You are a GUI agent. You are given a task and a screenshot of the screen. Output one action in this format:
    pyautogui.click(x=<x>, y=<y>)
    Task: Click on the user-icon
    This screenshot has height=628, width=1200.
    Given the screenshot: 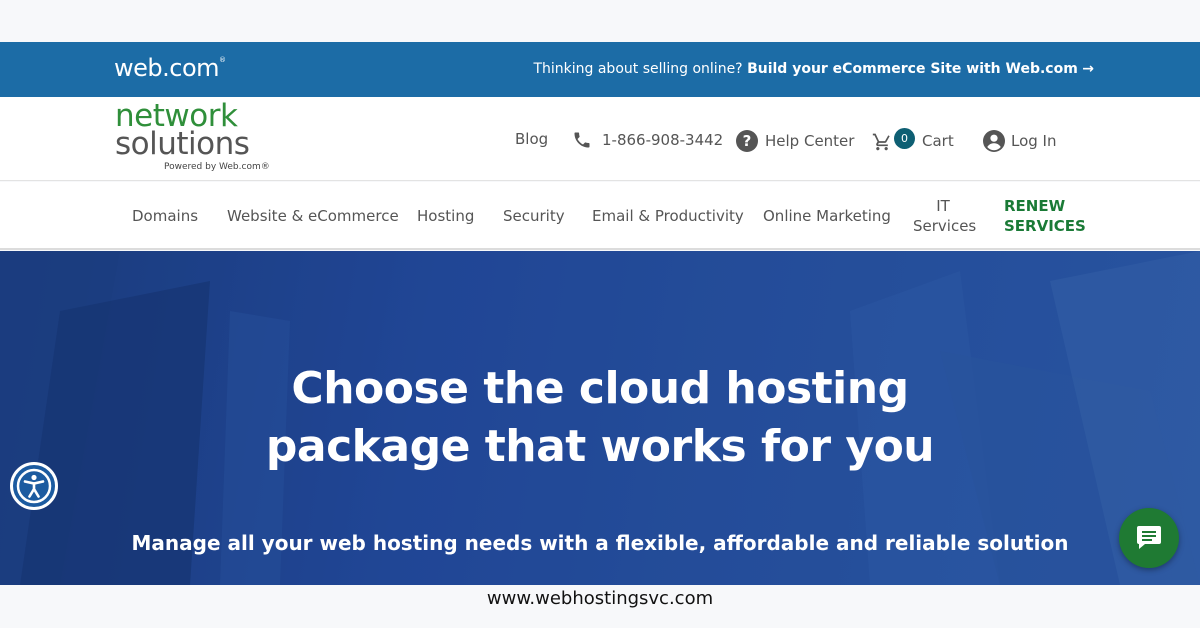 What is the action you would take?
    pyautogui.click(x=994, y=141)
    